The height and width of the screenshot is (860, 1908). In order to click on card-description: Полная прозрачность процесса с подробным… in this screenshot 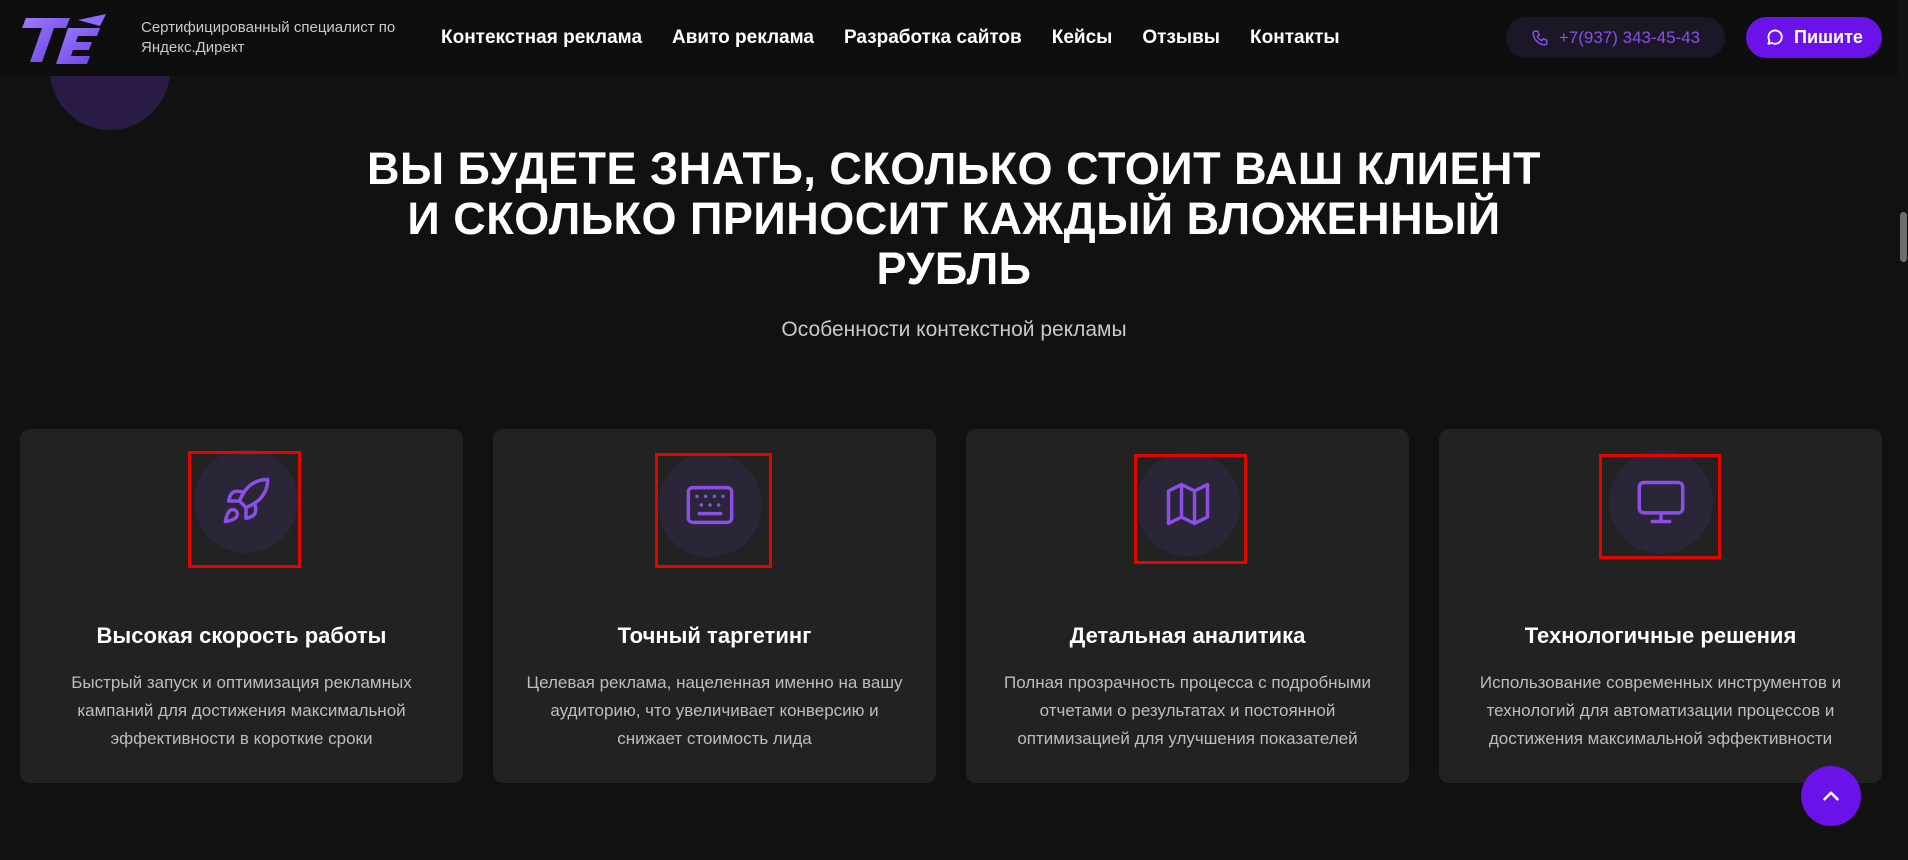, I will do `click(1187, 710)`.